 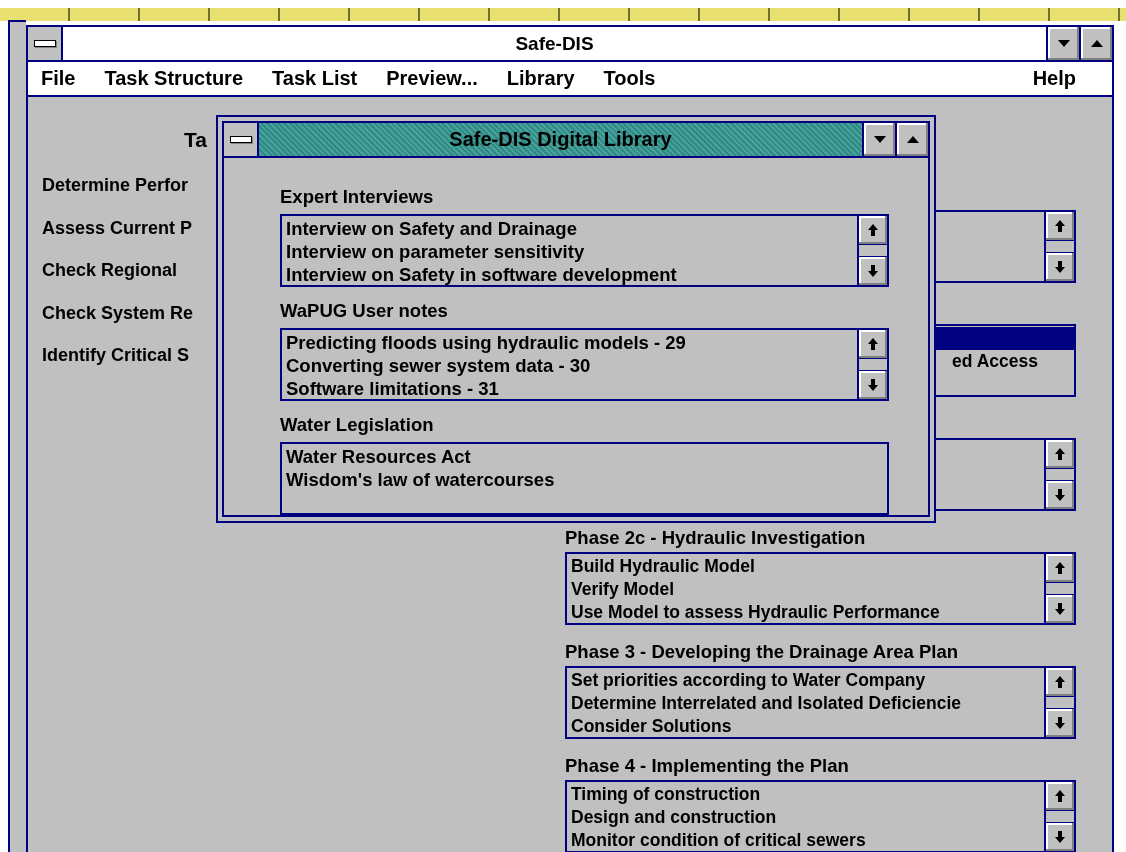 I want to click on list-item: Use Model to assess Hydraulic Performance, so click(x=805, y=612).